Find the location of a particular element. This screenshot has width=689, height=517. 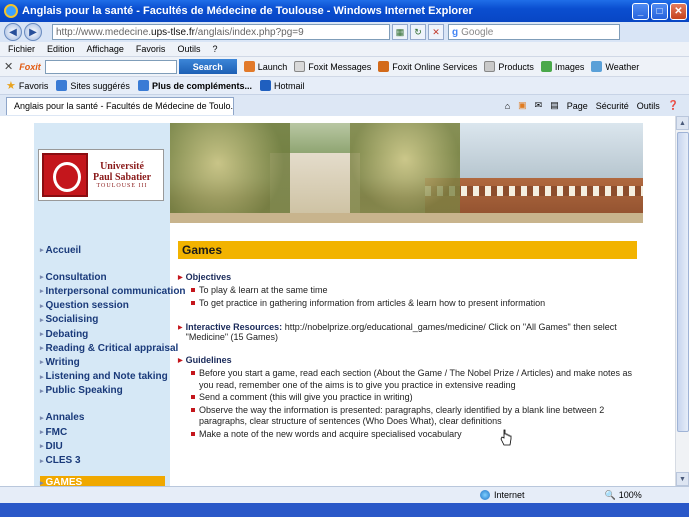

security-zone: Internet is located at coordinates (502, 495).